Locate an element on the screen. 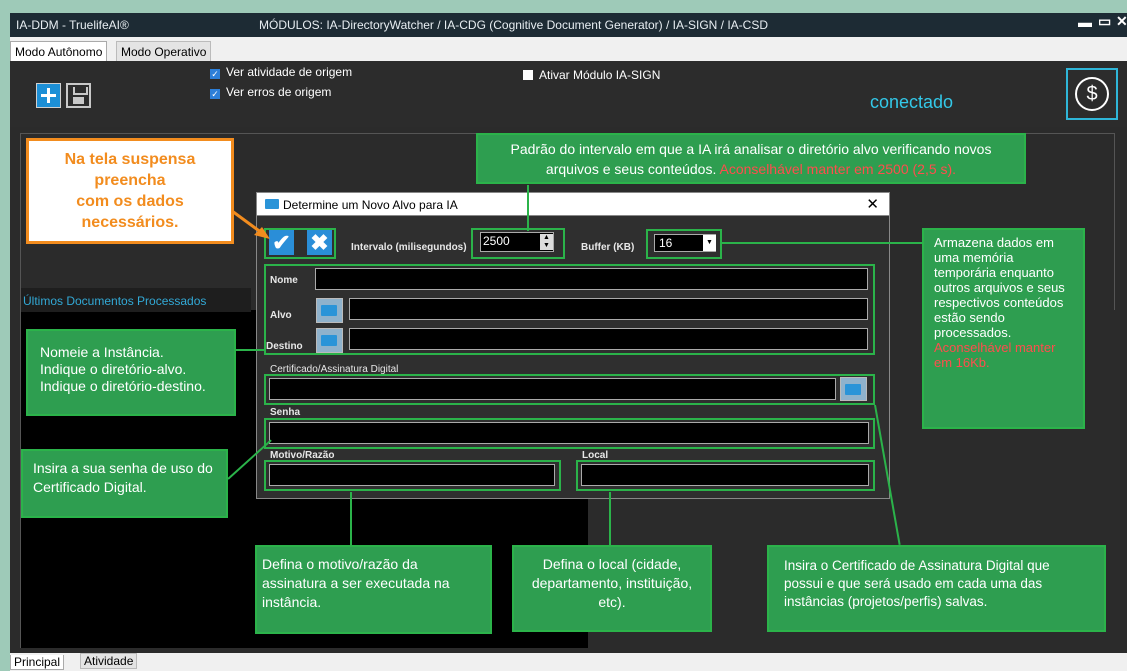  app-title: IA-DDM - TruelifeAI® is located at coordinates (72, 25).